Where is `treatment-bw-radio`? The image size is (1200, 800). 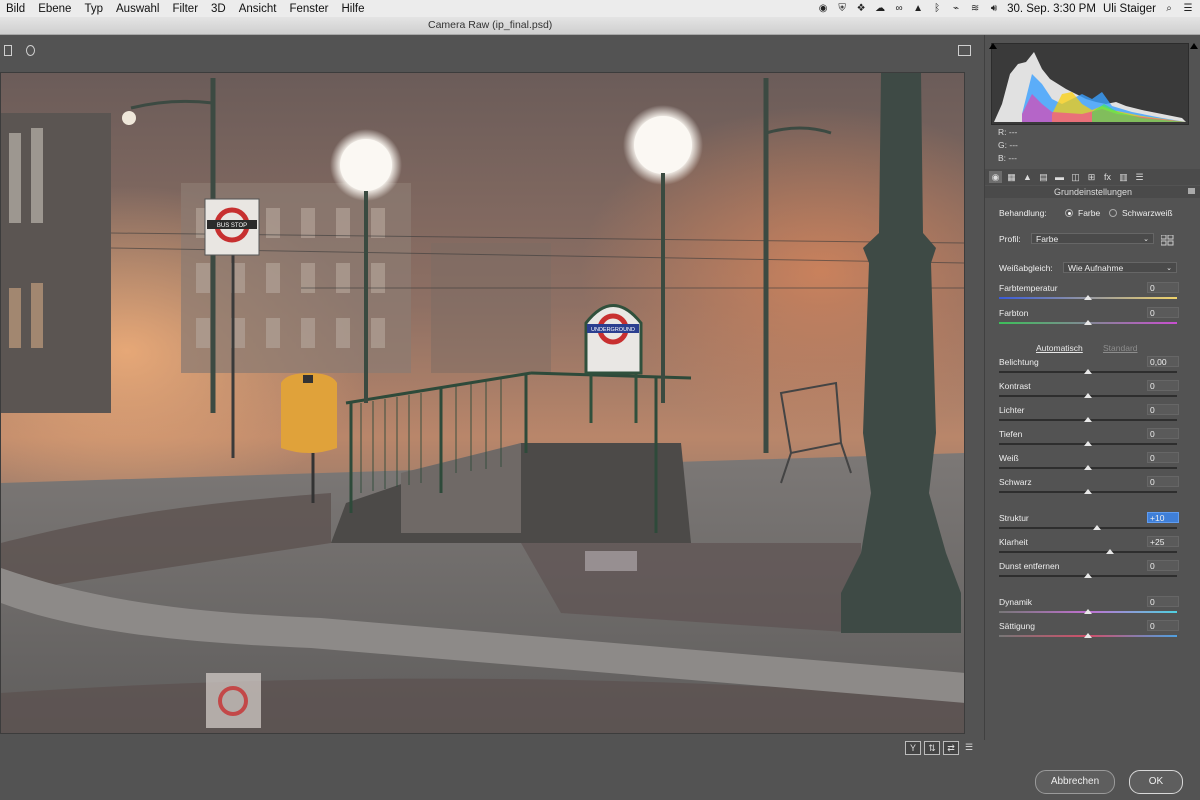 treatment-bw-radio is located at coordinates (1113, 213).